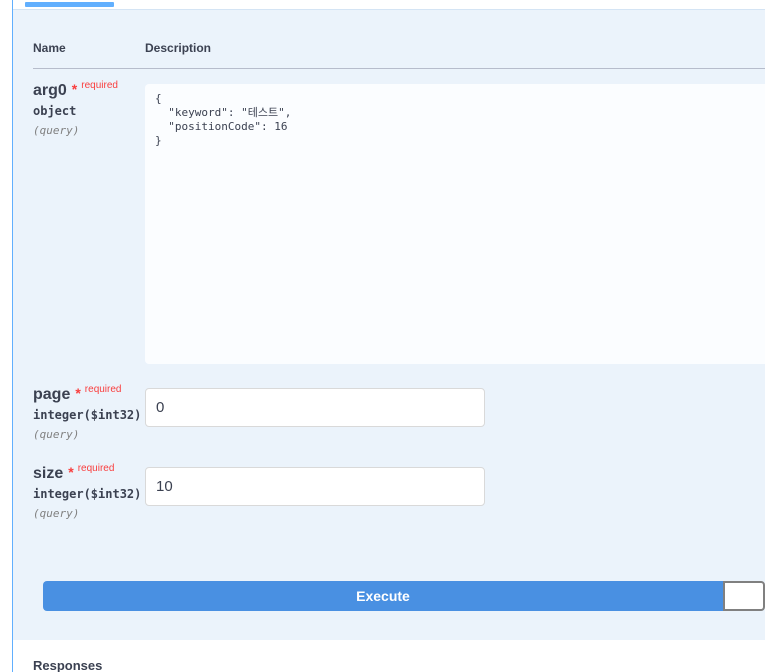 This screenshot has height=672, width=765. I want to click on param-name-label: page, so click(52, 394).